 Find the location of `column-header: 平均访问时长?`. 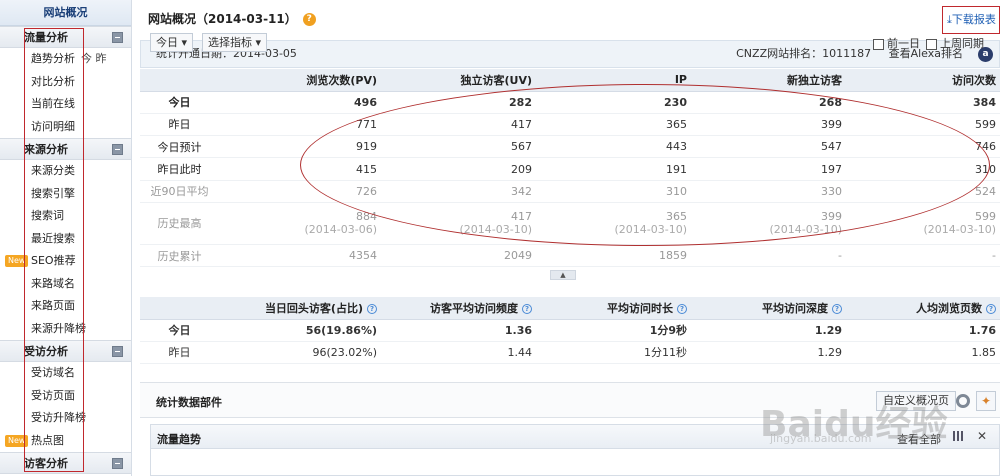

column-header: 平均访问时长? is located at coordinates (613, 308).